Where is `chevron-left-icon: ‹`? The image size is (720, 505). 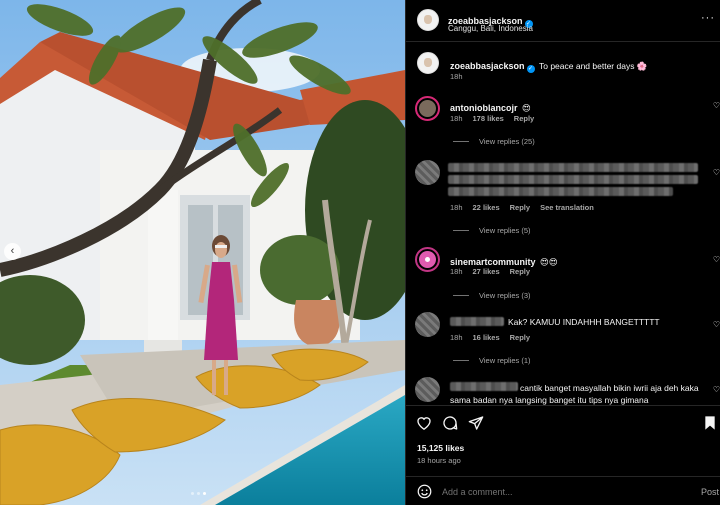
chevron-left-icon: ‹ is located at coordinates (12, 251).